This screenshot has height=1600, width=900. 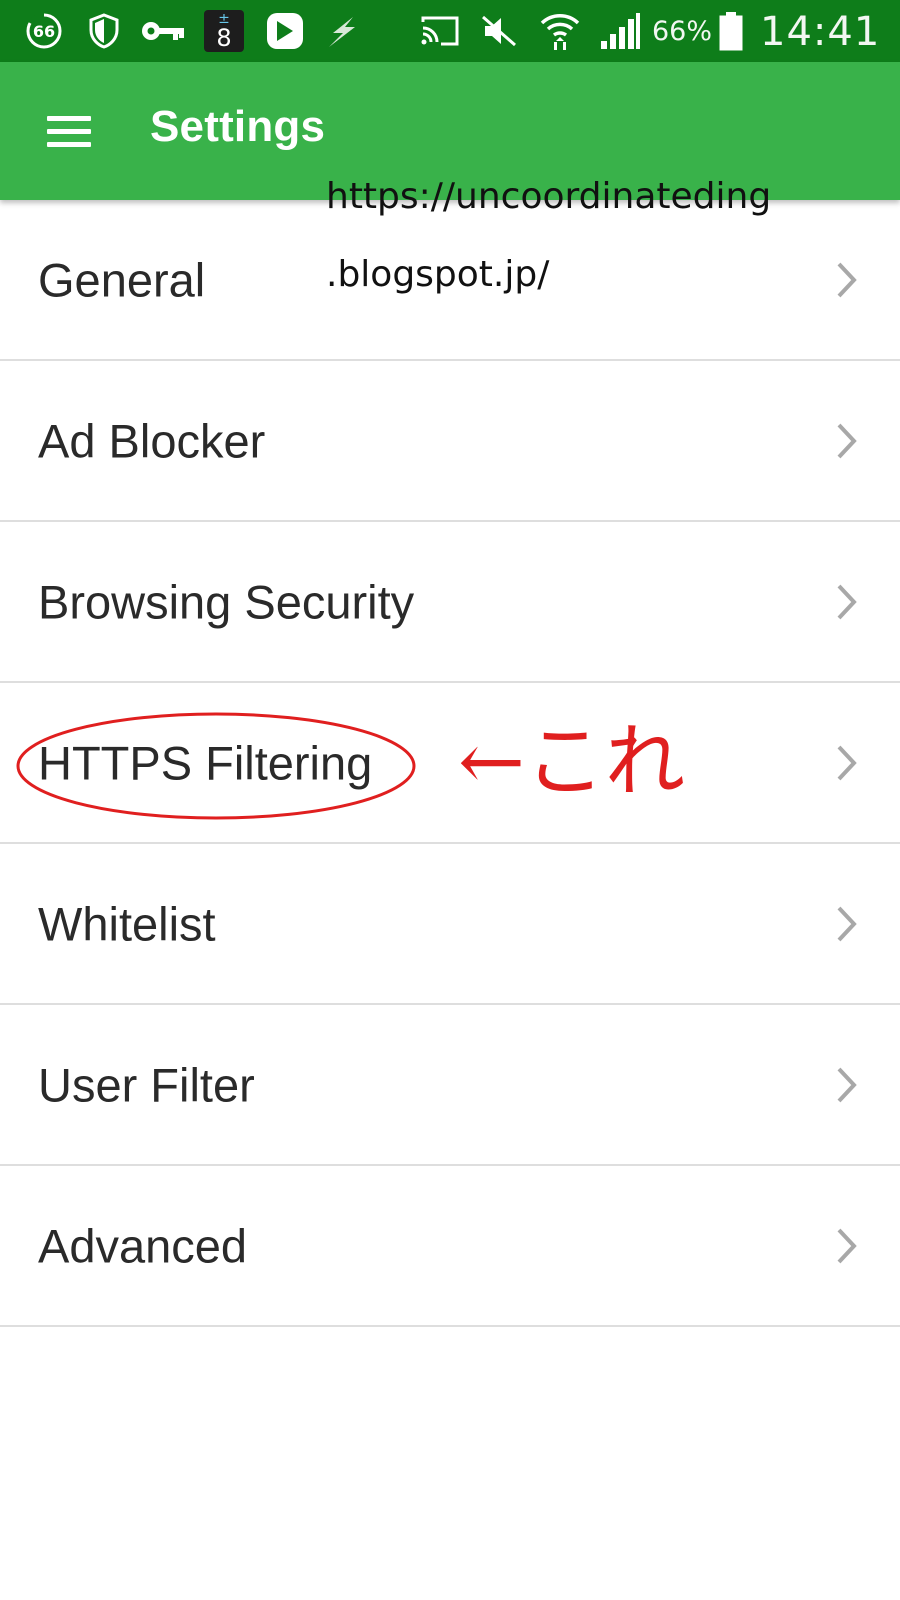 What do you see at coordinates (560, 31) in the screenshot?
I see `wifi-icon` at bounding box center [560, 31].